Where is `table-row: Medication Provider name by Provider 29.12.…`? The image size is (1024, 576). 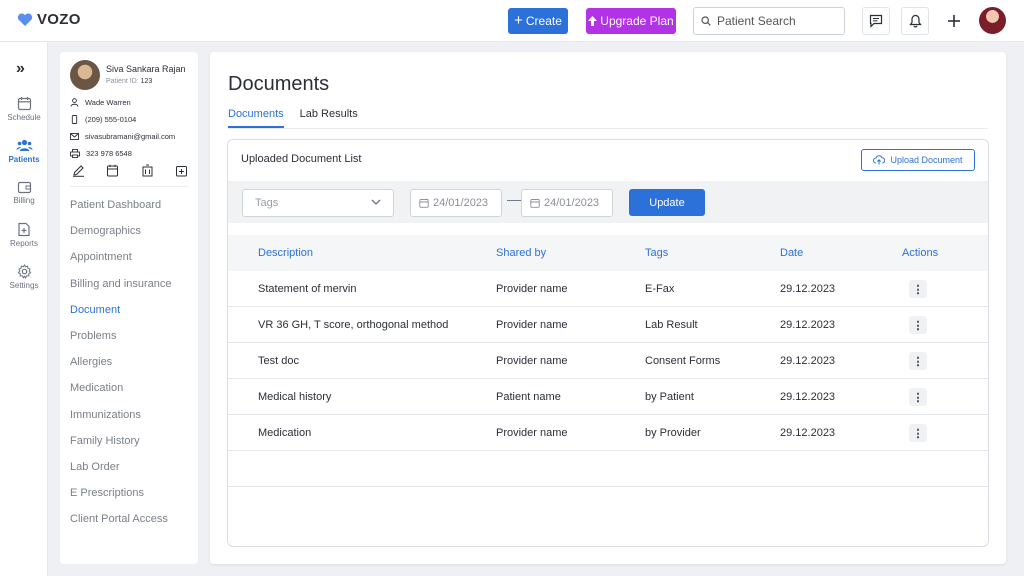 table-row: Medication Provider name by Provider 29.12.… is located at coordinates (608, 433).